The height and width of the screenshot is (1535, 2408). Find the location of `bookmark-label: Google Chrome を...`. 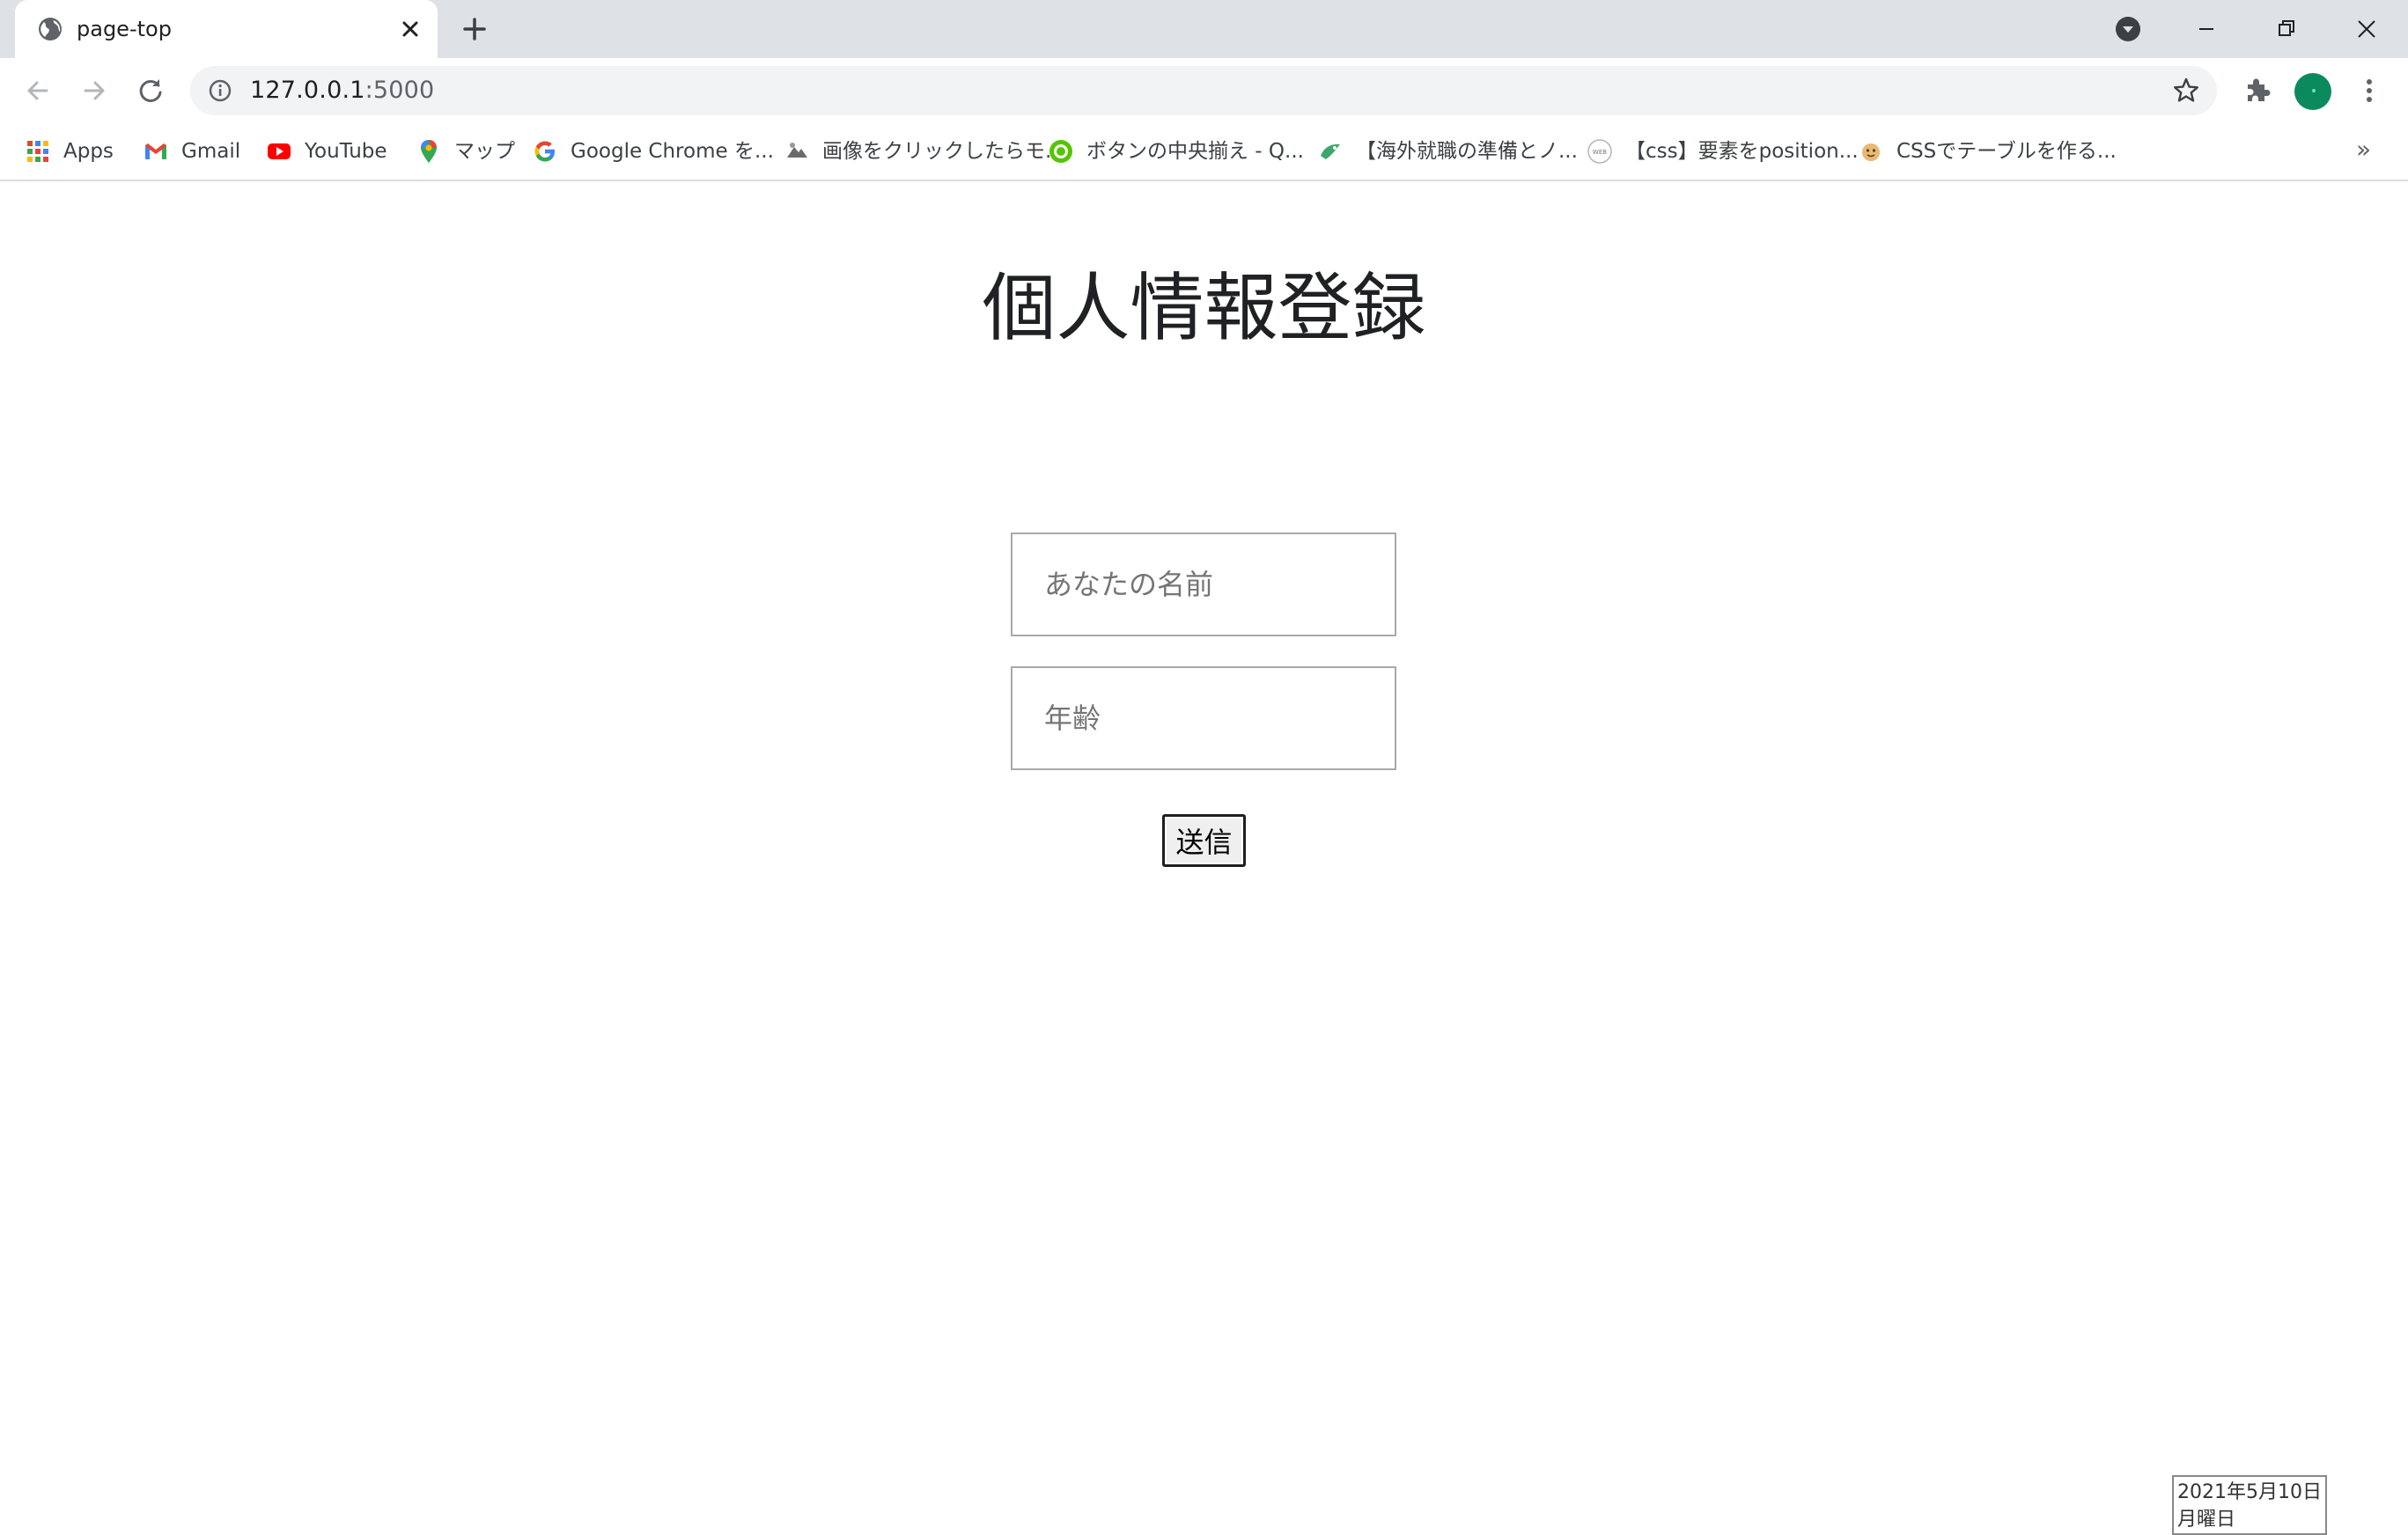

bookmark-label: Google Chrome を... is located at coordinates (672, 151).